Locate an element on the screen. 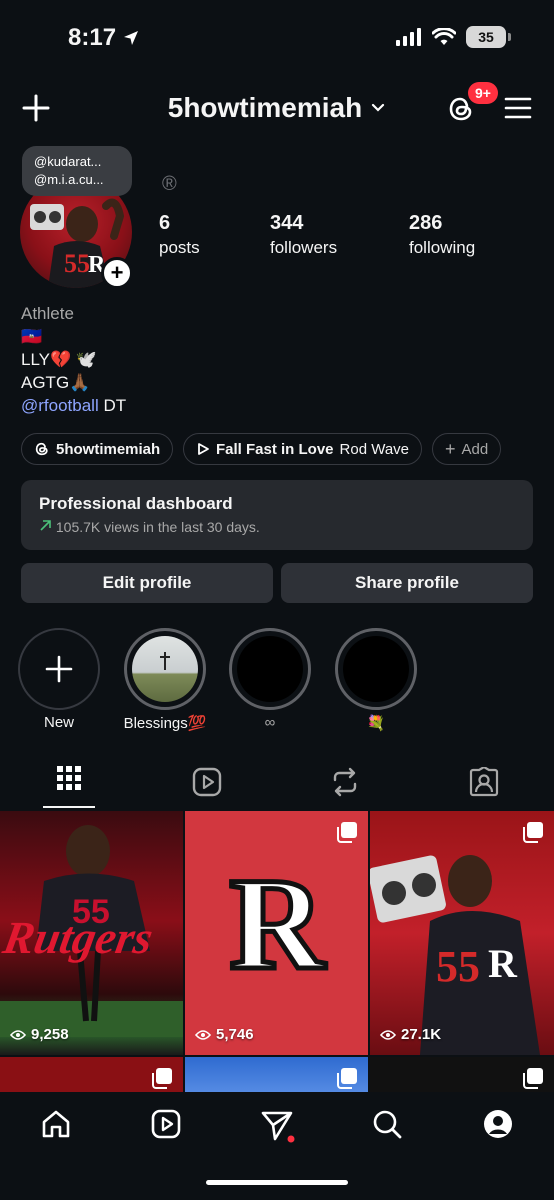 The image size is (554, 1200). dashboard-title: Professional dashboard is located at coordinates (136, 503).